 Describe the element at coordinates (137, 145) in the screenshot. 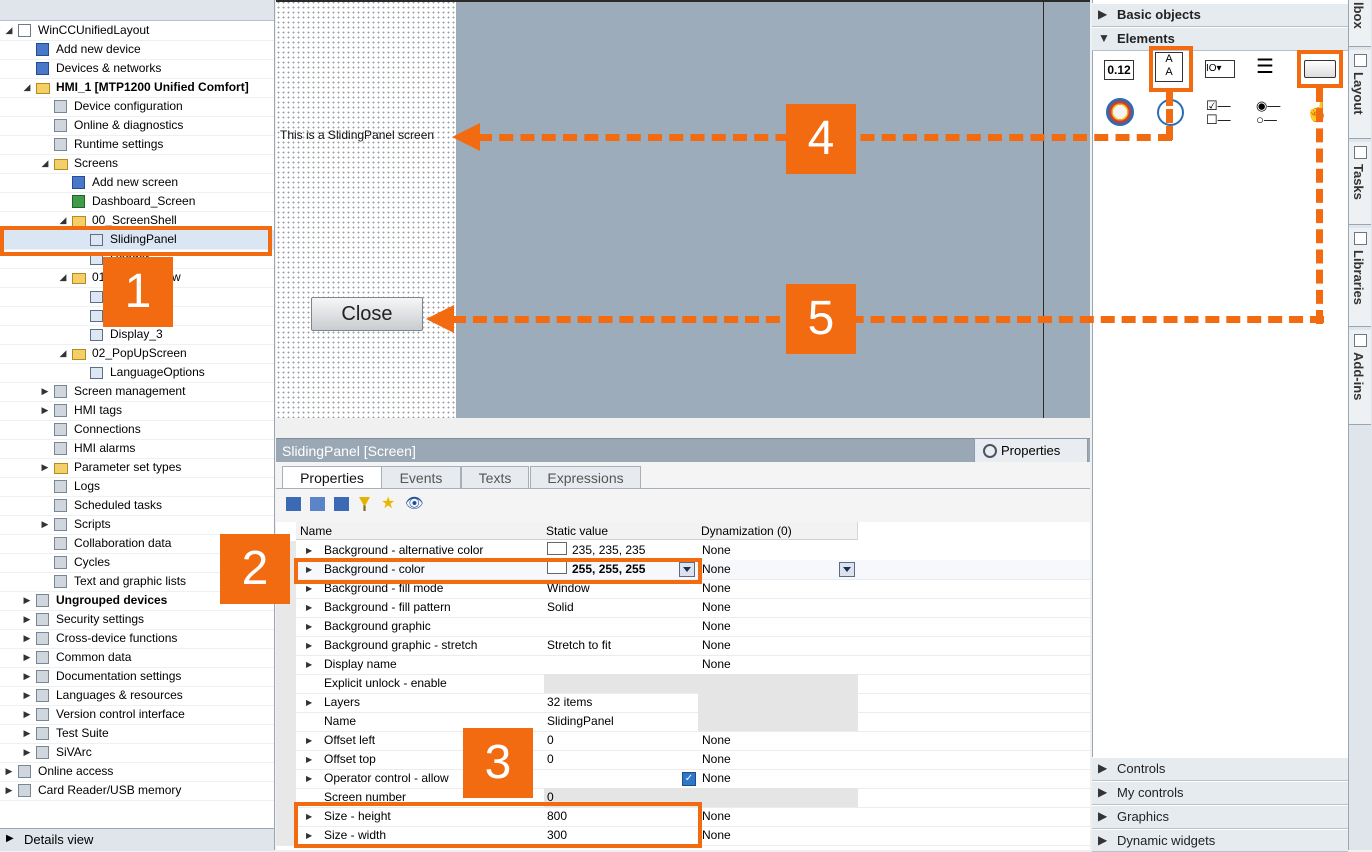

I see `tree-item: Runtime settings` at that location.